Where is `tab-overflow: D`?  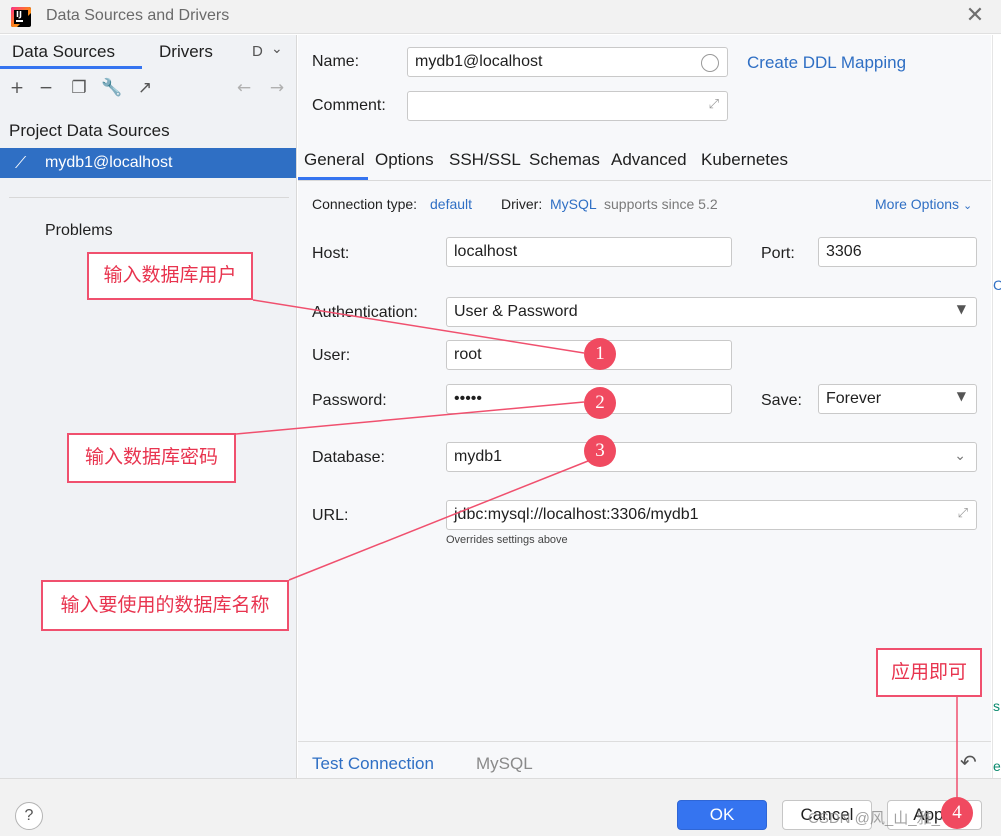 tab-overflow: D is located at coordinates (257, 51).